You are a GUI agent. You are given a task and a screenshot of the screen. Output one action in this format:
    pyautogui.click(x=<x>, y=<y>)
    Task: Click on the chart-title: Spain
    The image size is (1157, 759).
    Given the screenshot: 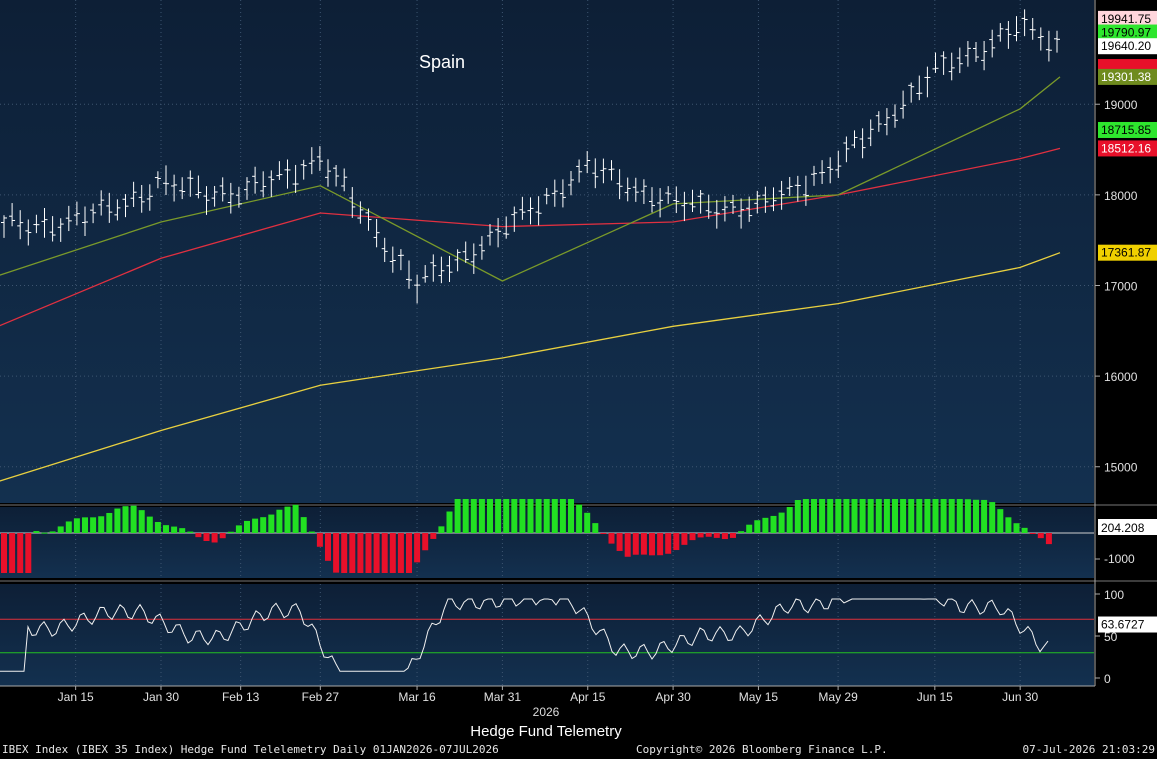 What is the action you would take?
    pyautogui.click(x=442, y=62)
    